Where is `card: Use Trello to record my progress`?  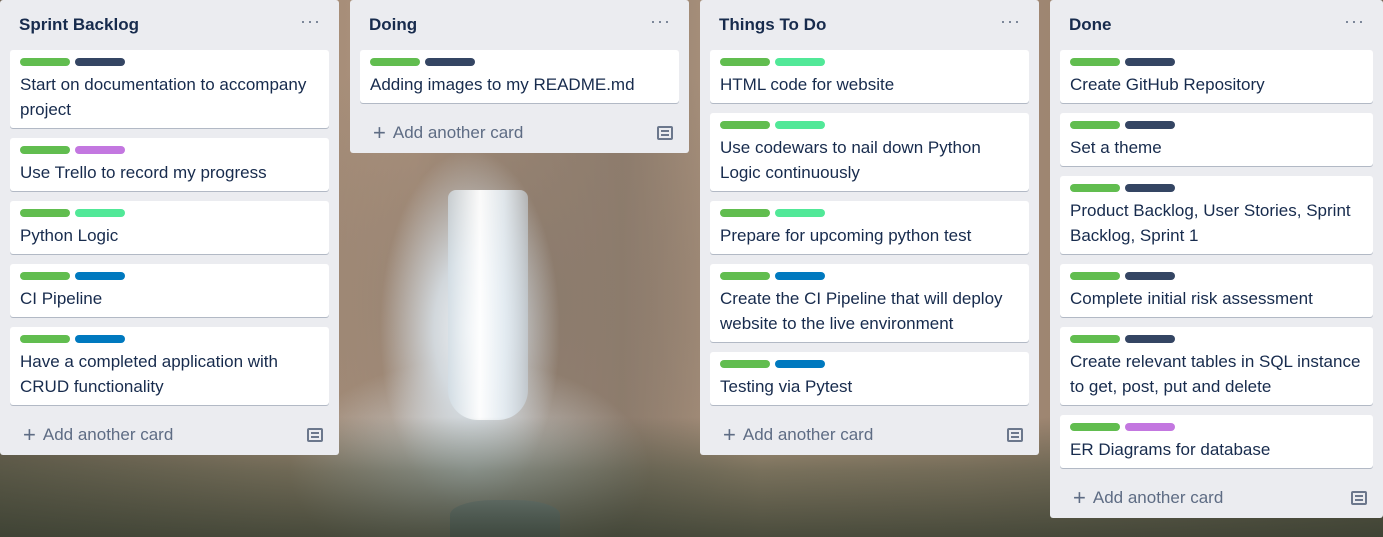
card: Use Trello to record my progress is located at coordinates (169, 164).